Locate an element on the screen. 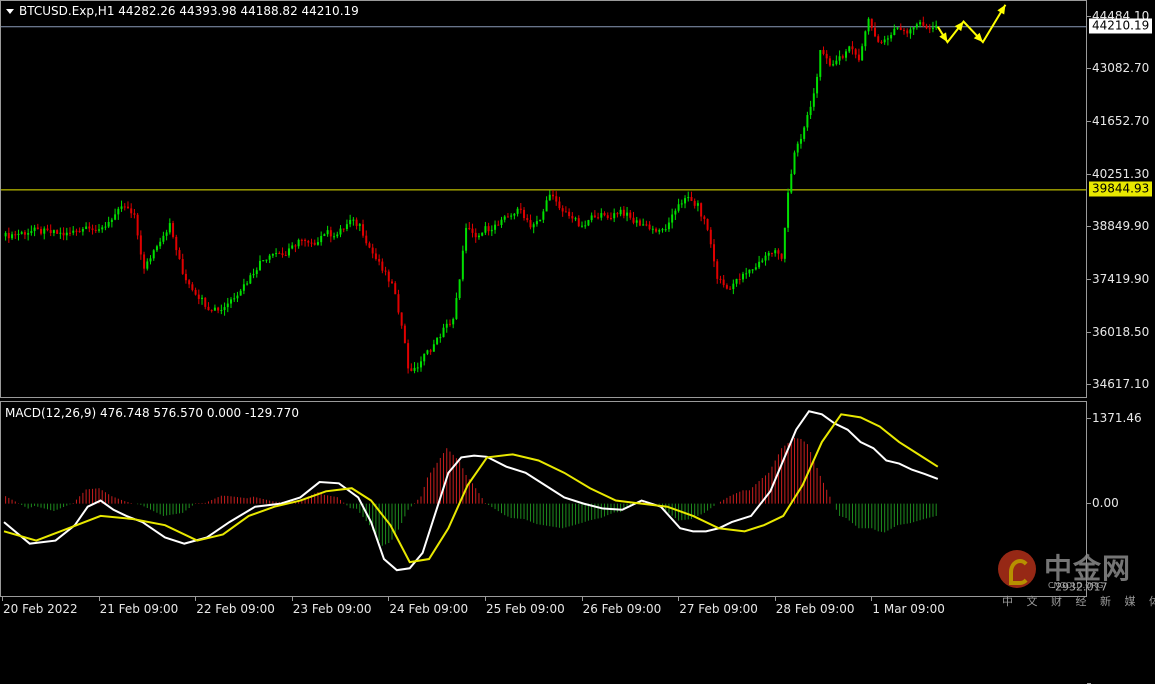 The height and width of the screenshot is (684, 1155). time-axis-label: 25 Feb 09:00 is located at coordinates (525, 609).